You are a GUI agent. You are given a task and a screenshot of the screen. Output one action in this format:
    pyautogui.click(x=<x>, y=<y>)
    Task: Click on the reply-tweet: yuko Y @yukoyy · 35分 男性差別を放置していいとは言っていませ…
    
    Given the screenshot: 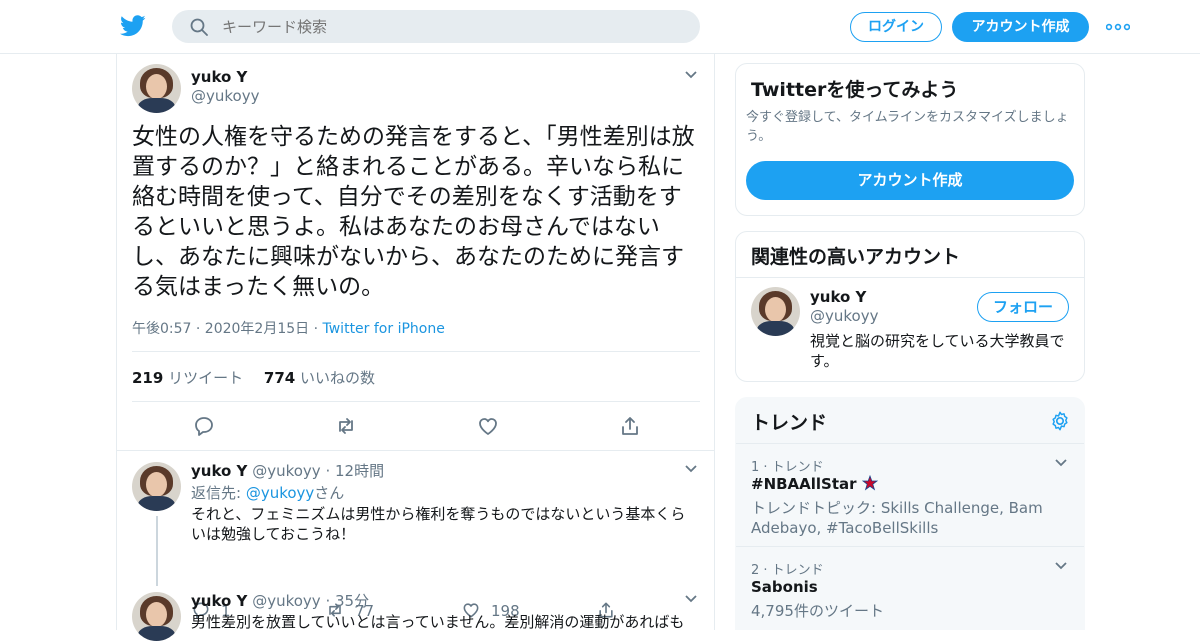 What is the action you would take?
    pyautogui.click(x=415, y=615)
    